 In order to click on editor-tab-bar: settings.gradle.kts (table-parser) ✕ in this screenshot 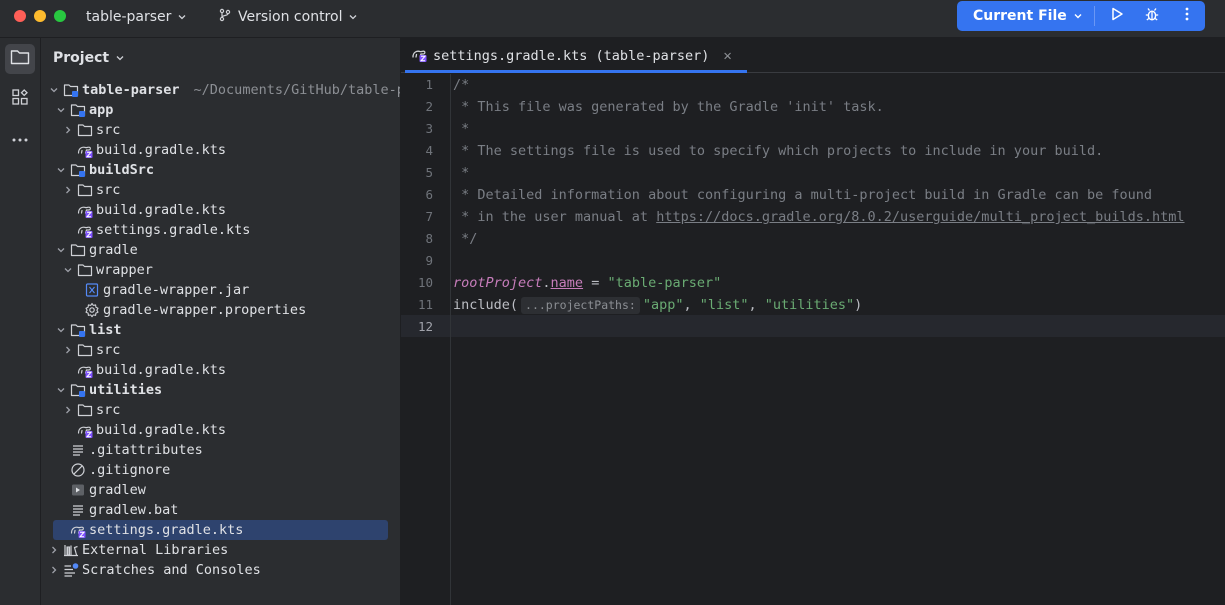, I will do `click(813, 55)`.